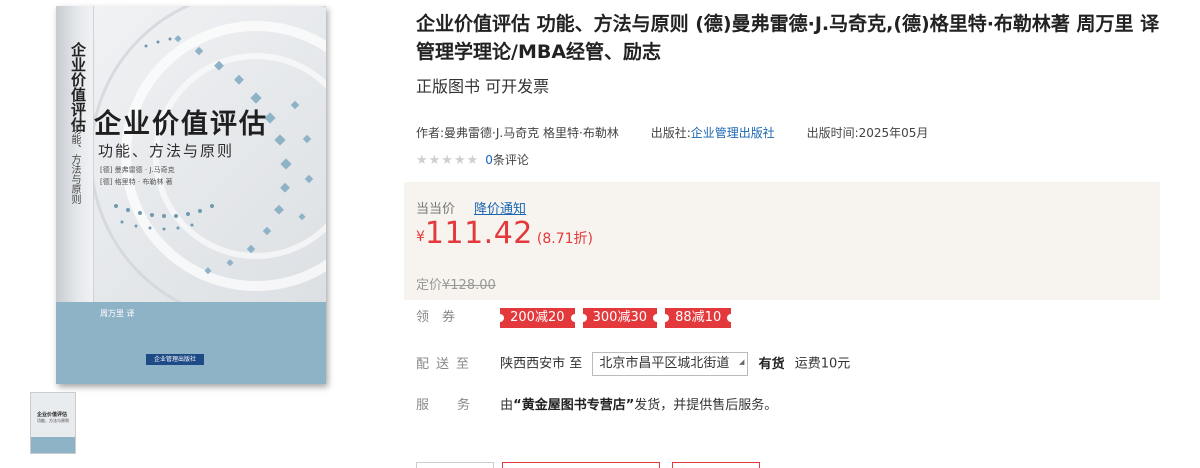 The image size is (1200, 468). I want to click on coupon-label: 领券, so click(442, 317).